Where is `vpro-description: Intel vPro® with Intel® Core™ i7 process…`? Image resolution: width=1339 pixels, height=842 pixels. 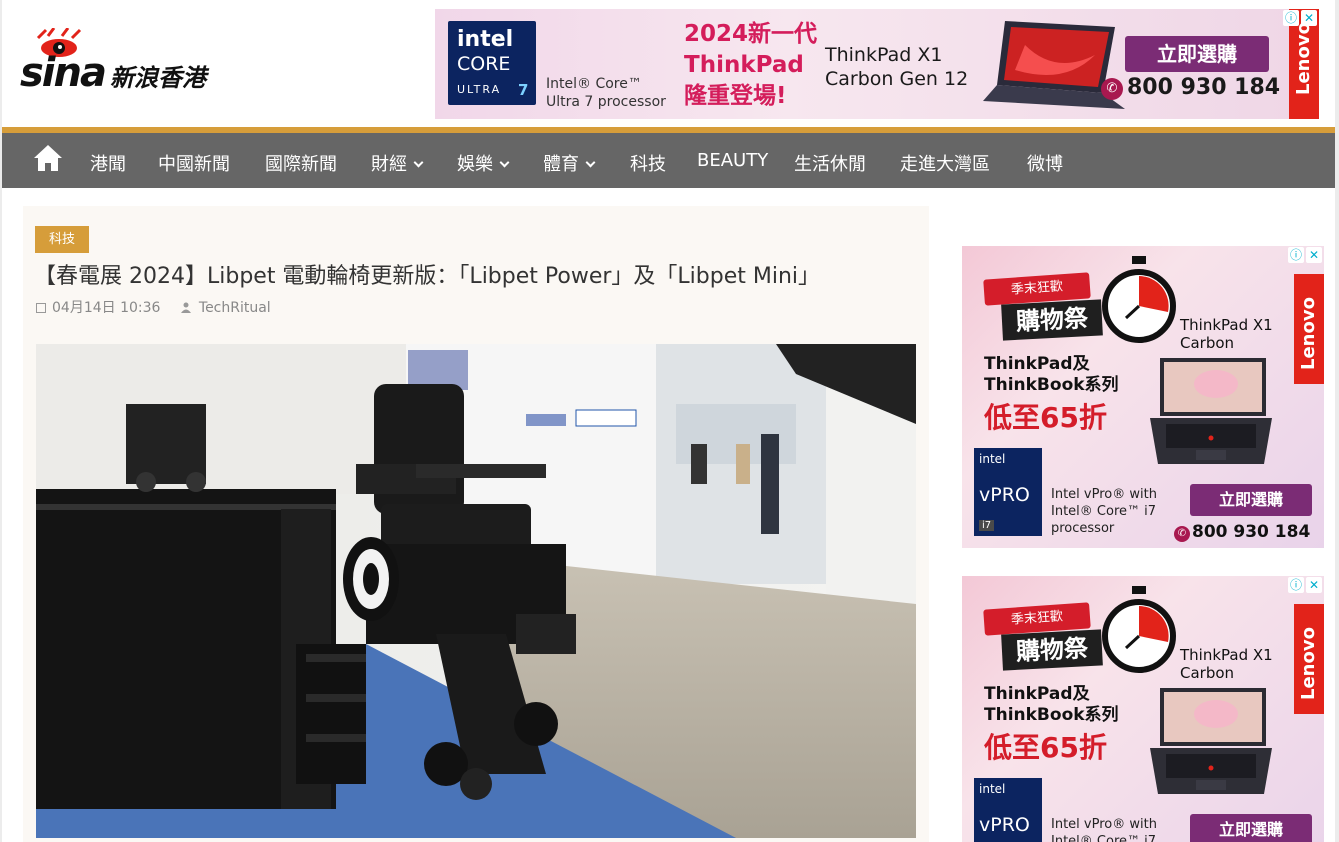
vpro-description: Intel vPro® with Intel® Core™ i7 process… is located at coordinates (1104, 829).